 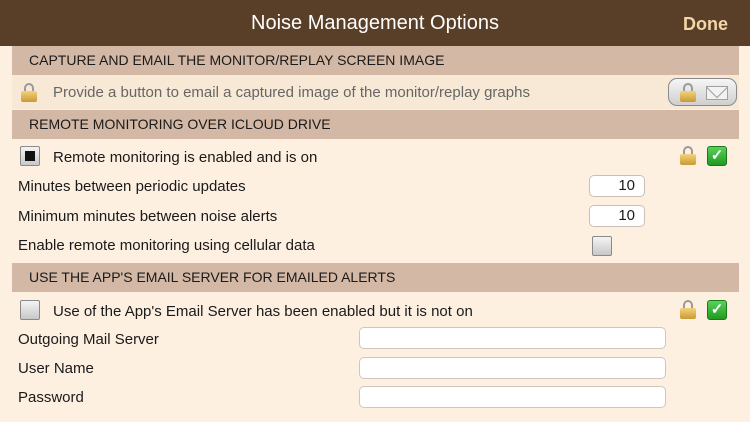 I want to click on page-title: Noise Management Options, so click(x=375, y=23).